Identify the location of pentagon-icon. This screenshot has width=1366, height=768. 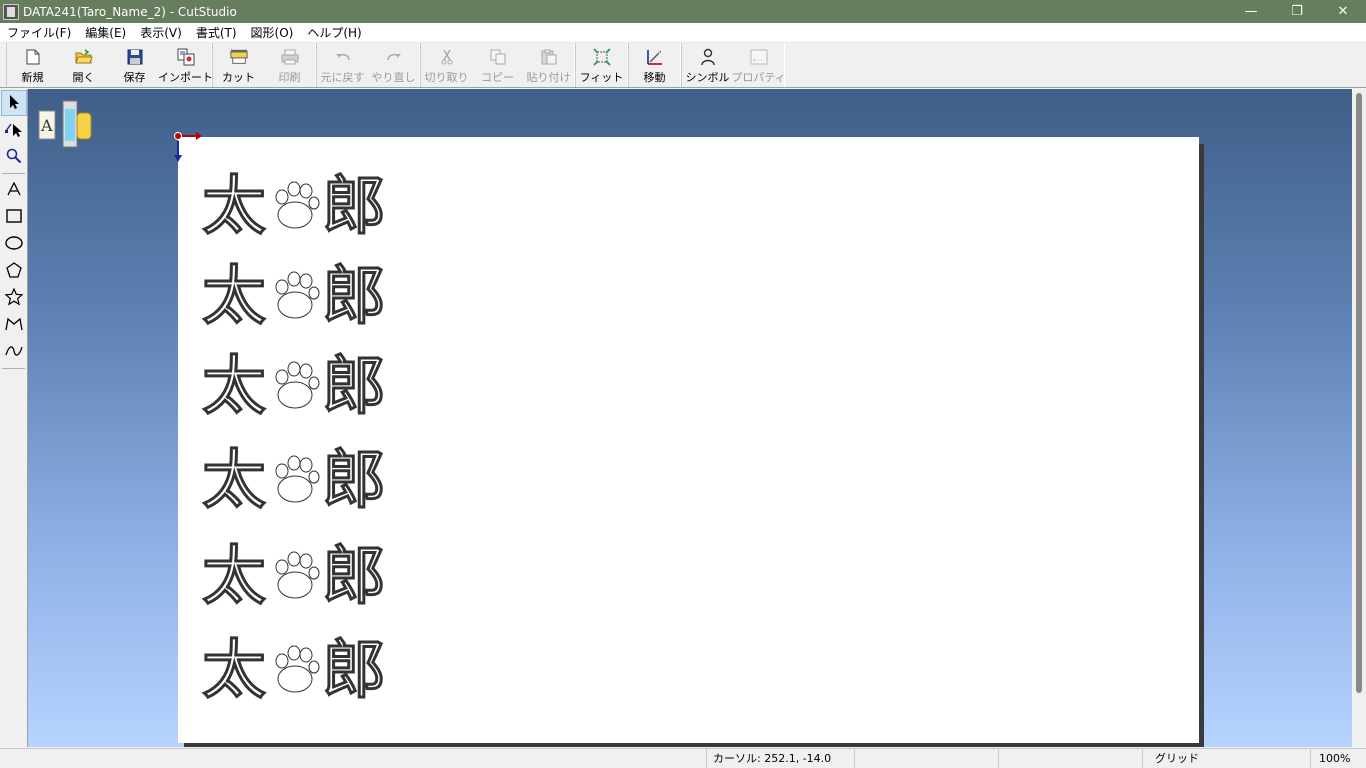
(14, 271).